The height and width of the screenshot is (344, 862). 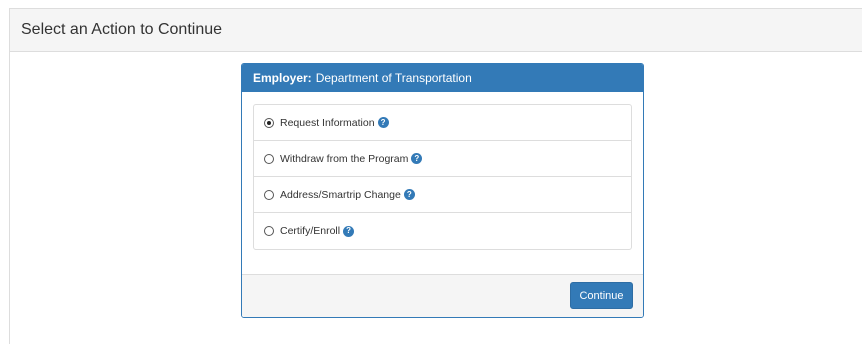 I want to click on option-withdraw-from-program: Withdraw from the Program ?, so click(x=442, y=159).